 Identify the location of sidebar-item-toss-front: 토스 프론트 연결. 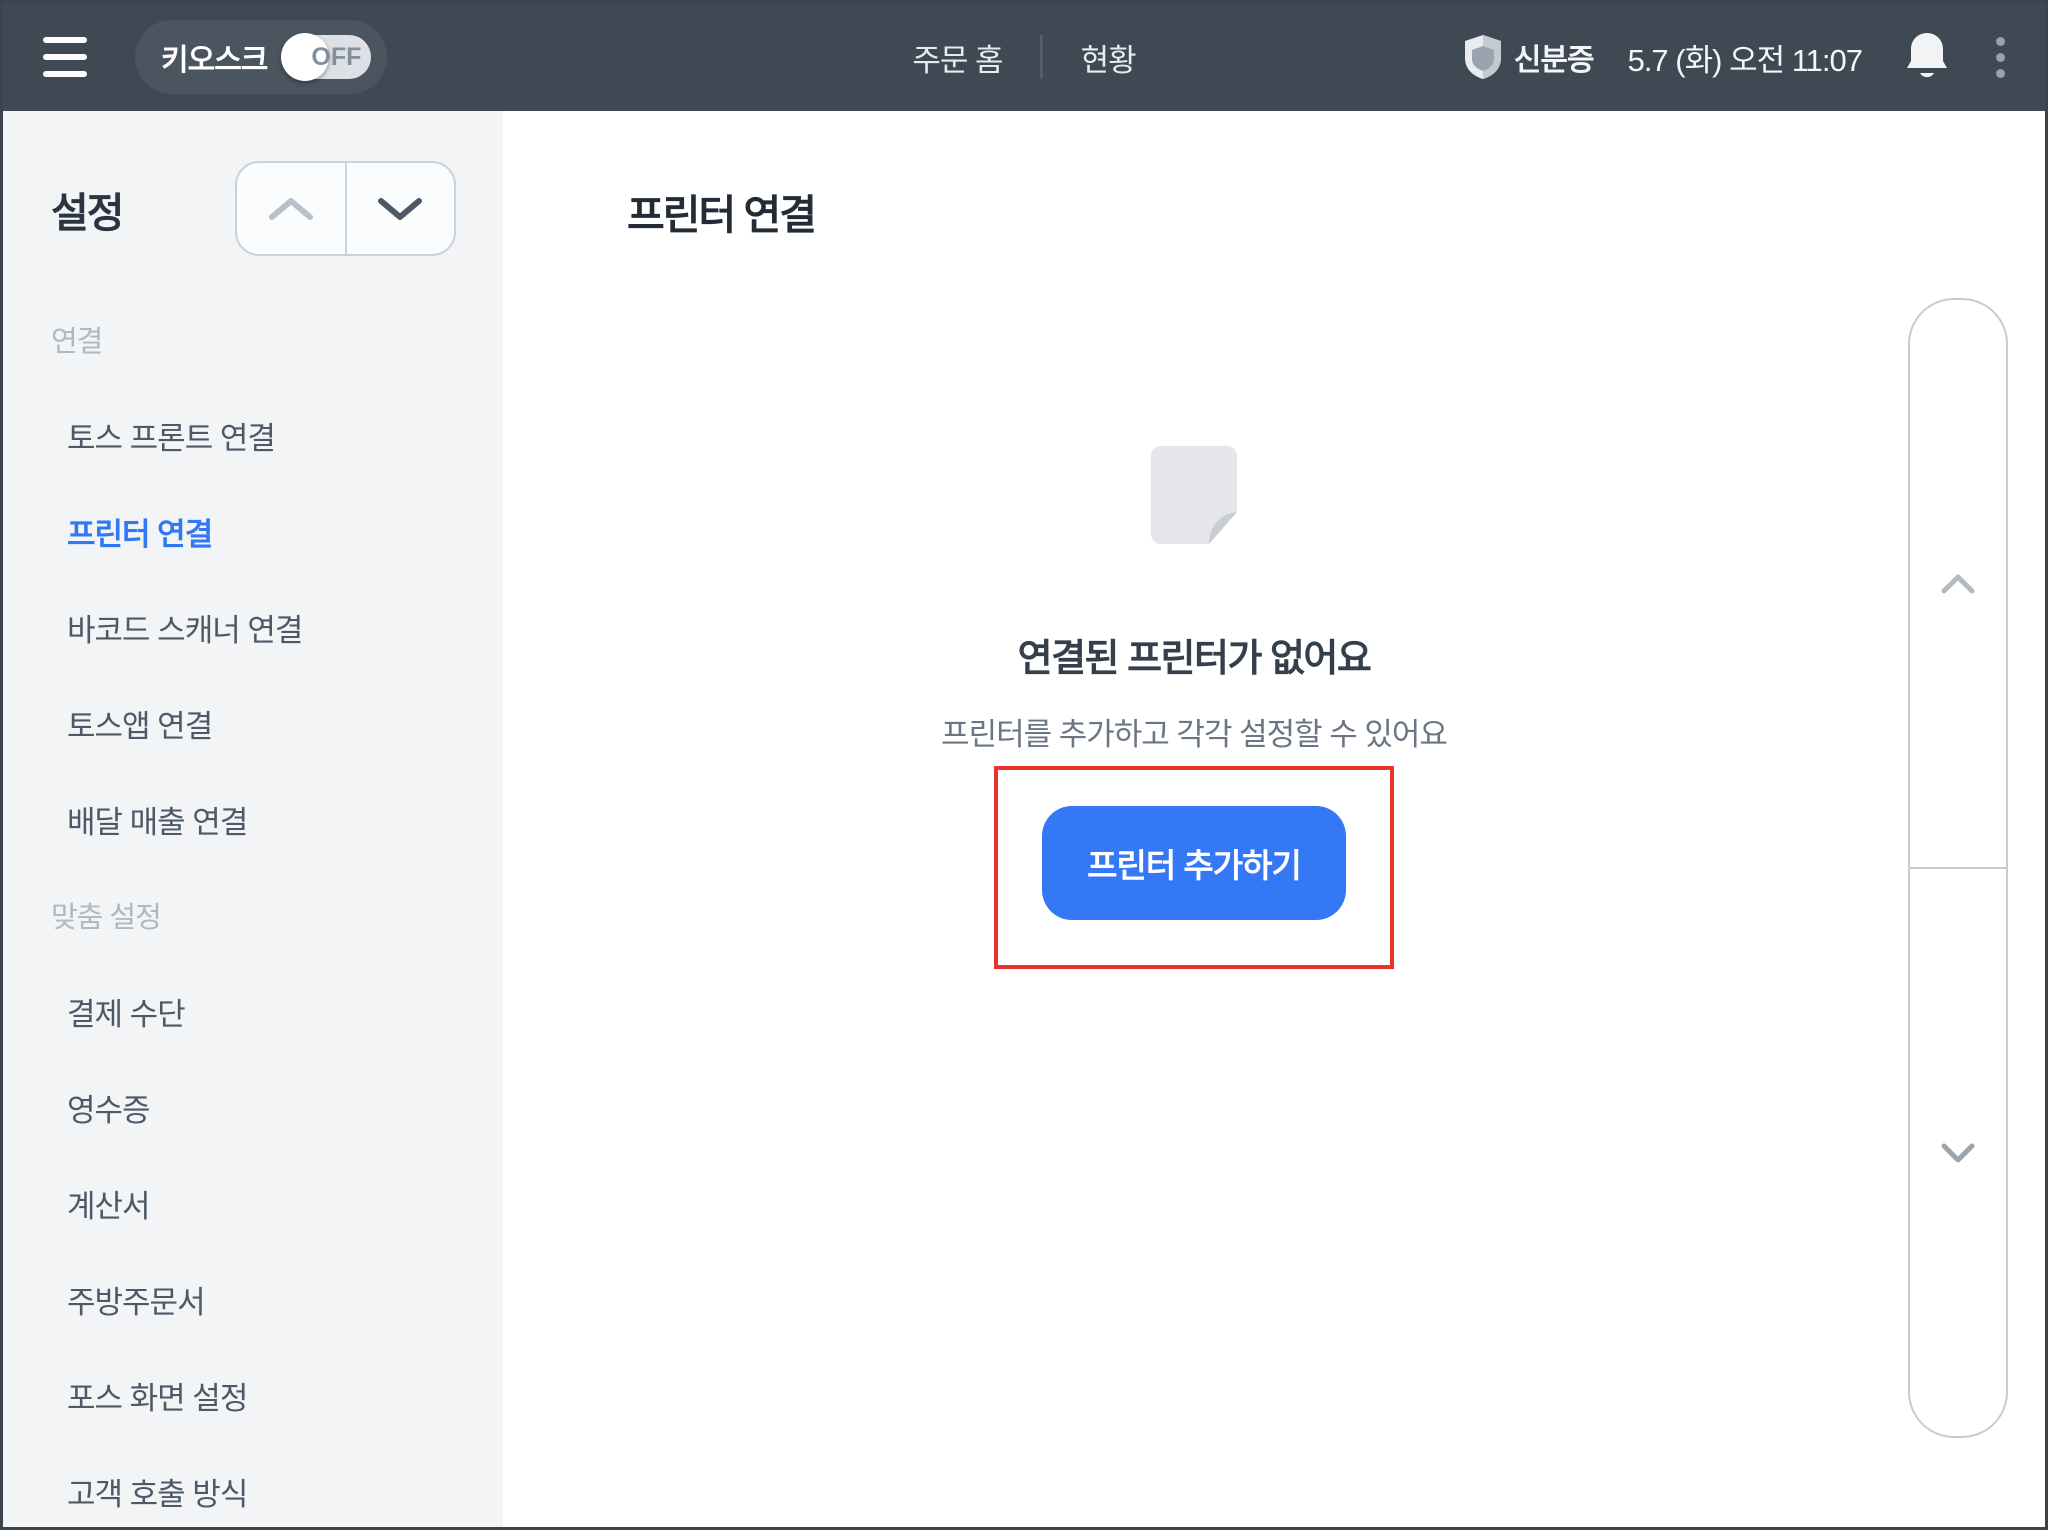
(253, 435).